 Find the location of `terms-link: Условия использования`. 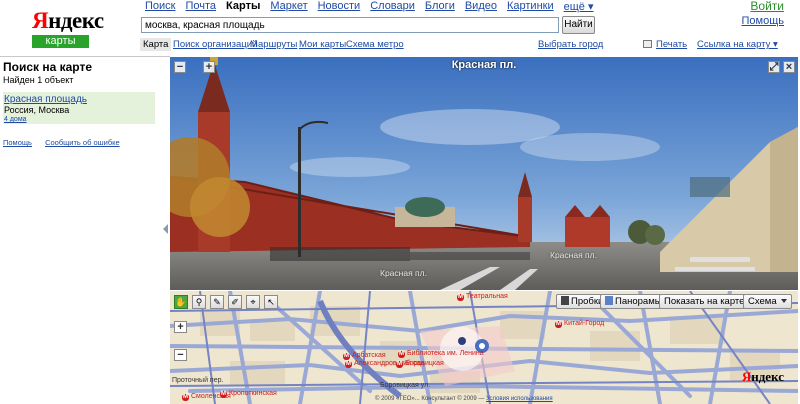

terms-link: Условия использования is located at coordinates (519, 399).